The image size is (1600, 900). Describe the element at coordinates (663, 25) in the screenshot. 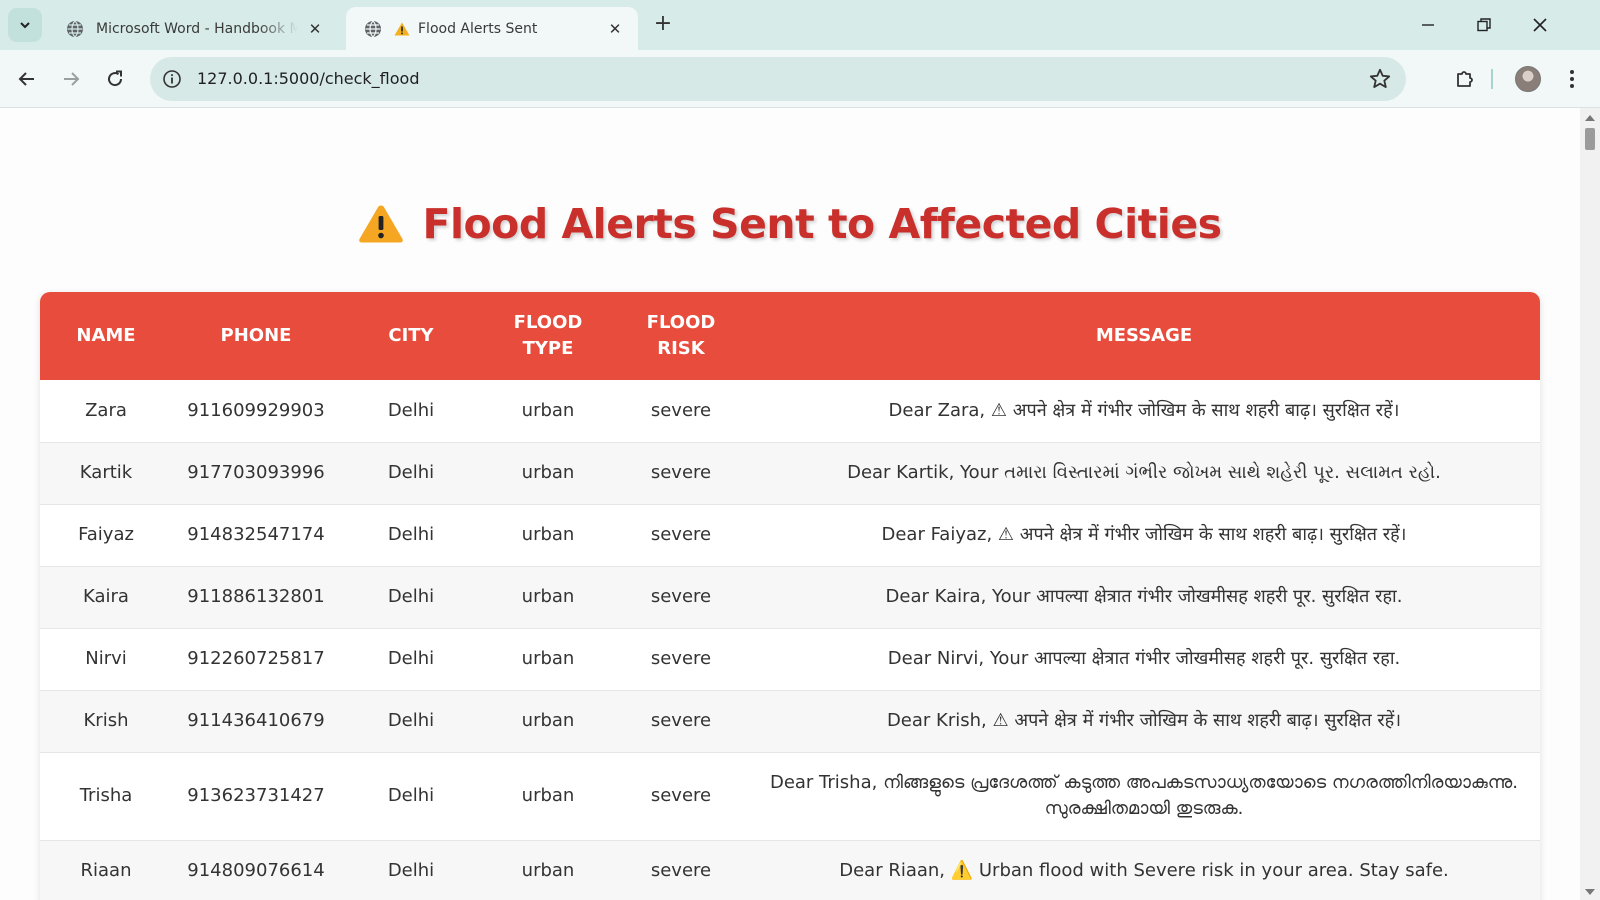

I see `new-tab-button: +` at that location.